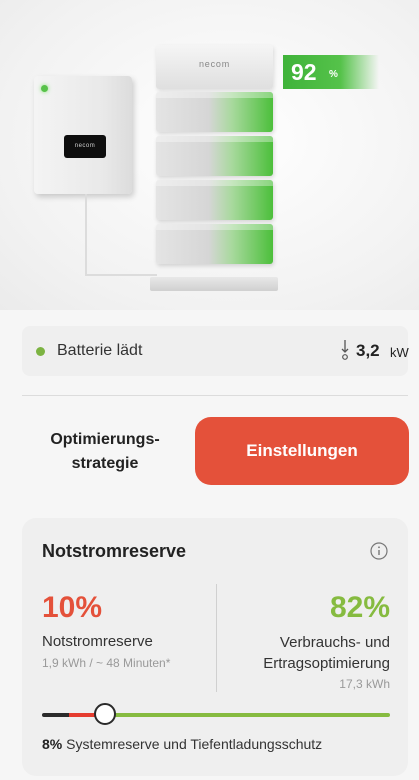  What do you see at coordinates (100, 350) in the screenshot?
I see `battery-status-text: Batterie lädt` at bounding box center [100, 350].